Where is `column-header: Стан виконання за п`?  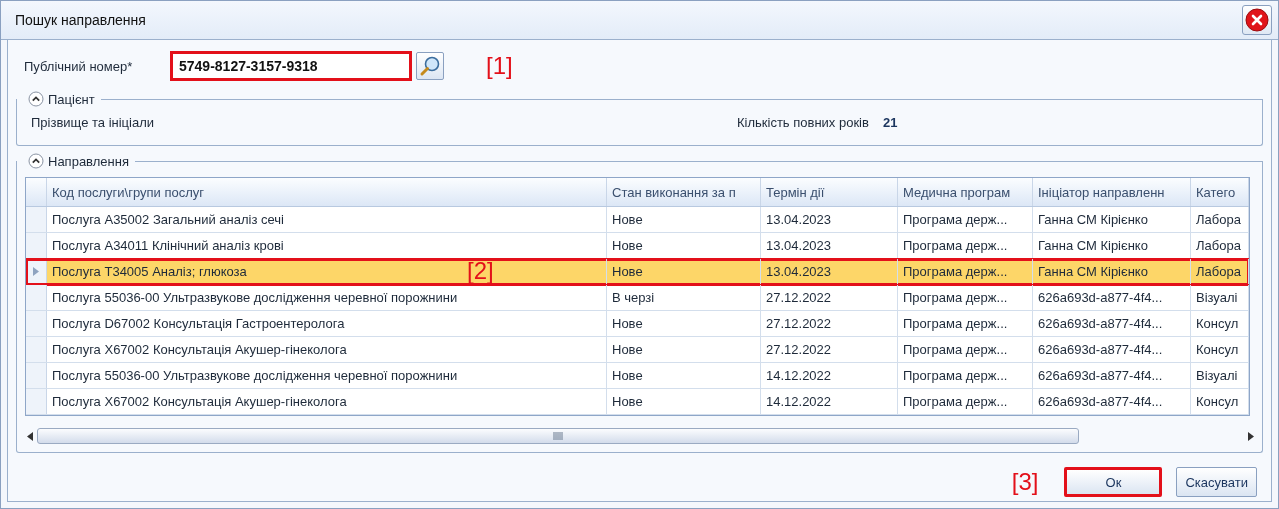 column-header: Стан виконання за п is located at coordinates (684, 192).